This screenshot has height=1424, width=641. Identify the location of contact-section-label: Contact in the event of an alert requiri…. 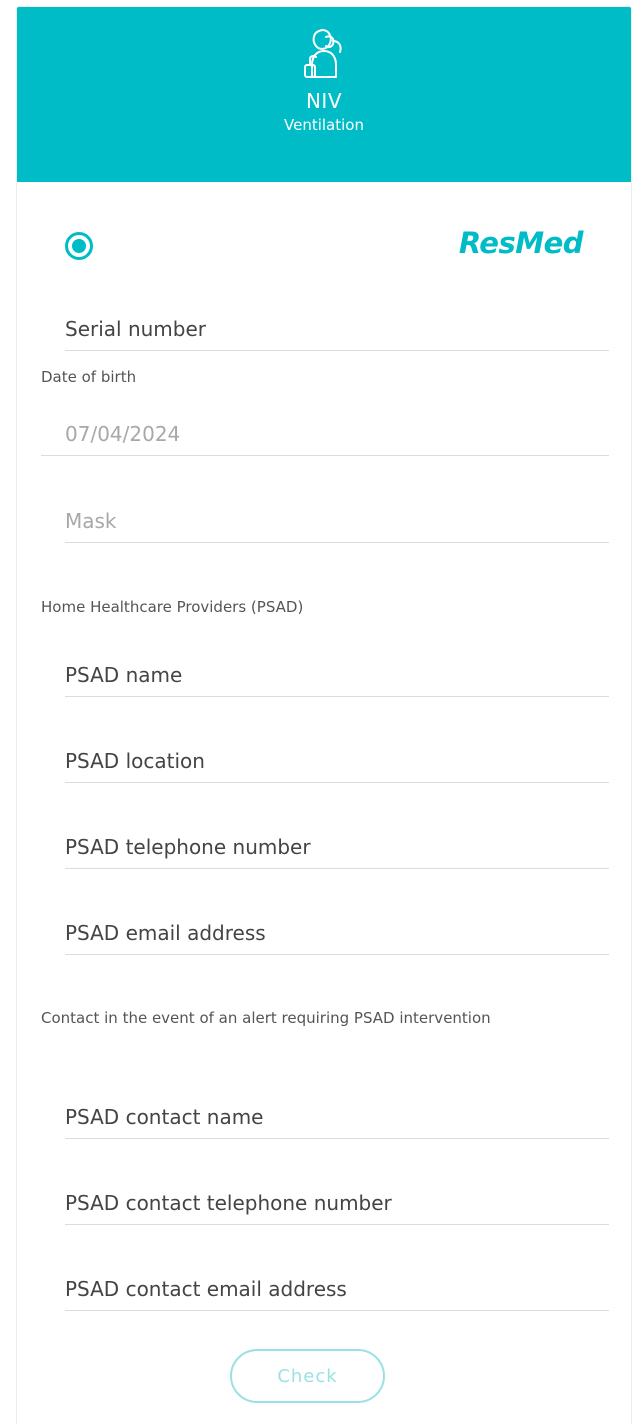
(266, 1018).